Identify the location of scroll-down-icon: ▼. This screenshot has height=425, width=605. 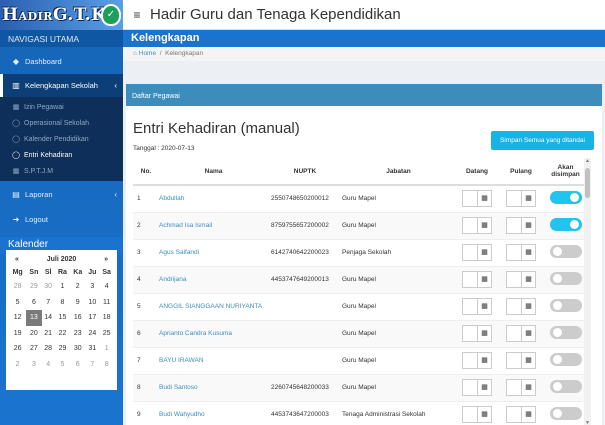
(587, 422).